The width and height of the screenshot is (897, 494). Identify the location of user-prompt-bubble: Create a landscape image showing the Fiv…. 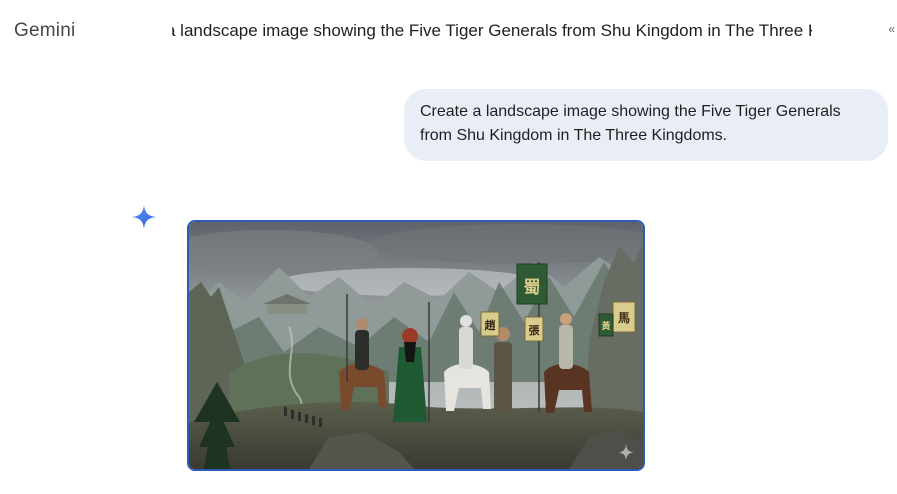
(646, 125).